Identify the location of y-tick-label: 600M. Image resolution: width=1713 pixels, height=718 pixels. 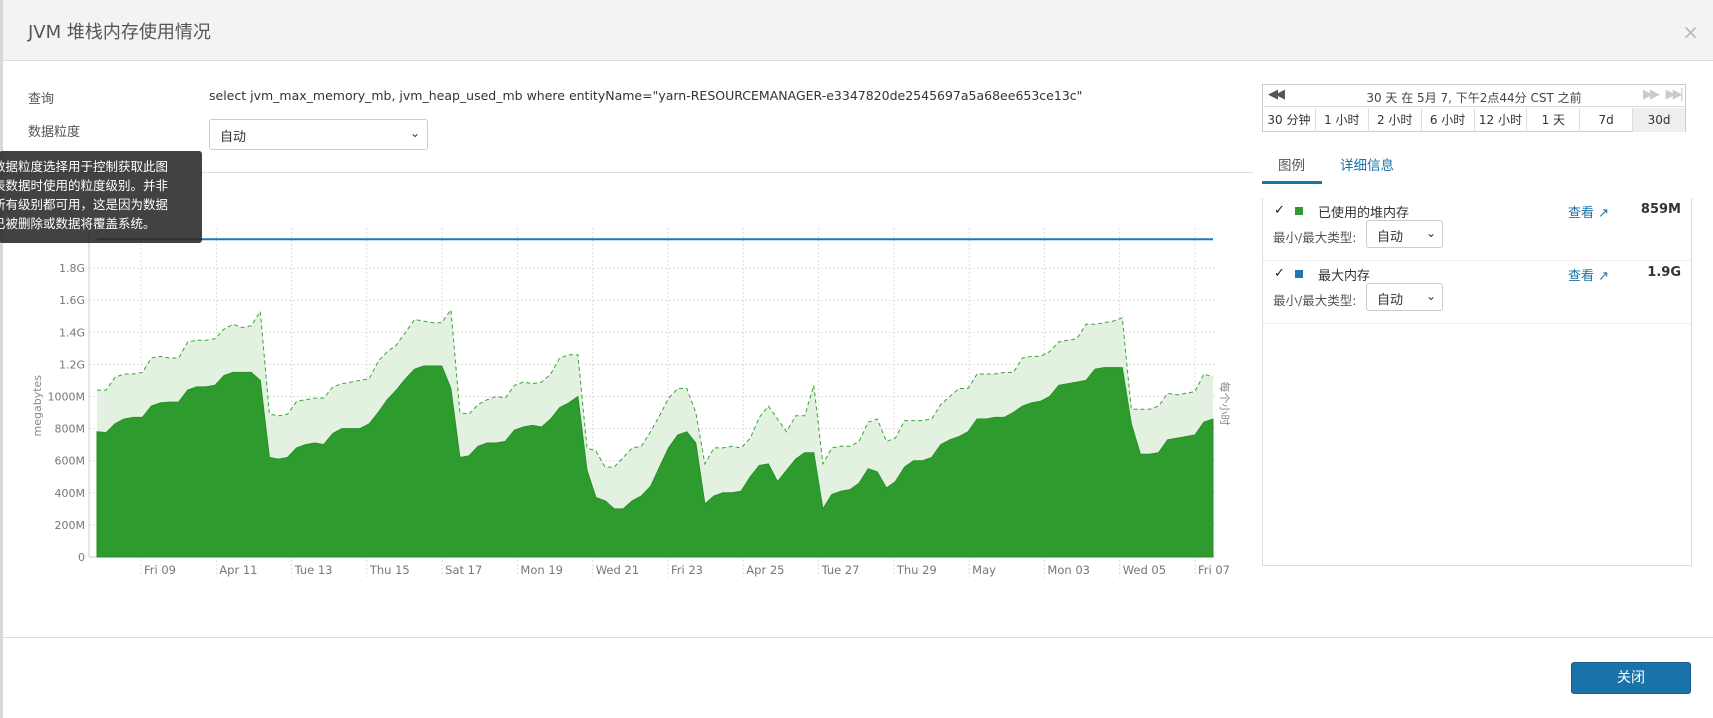
(70, 461).